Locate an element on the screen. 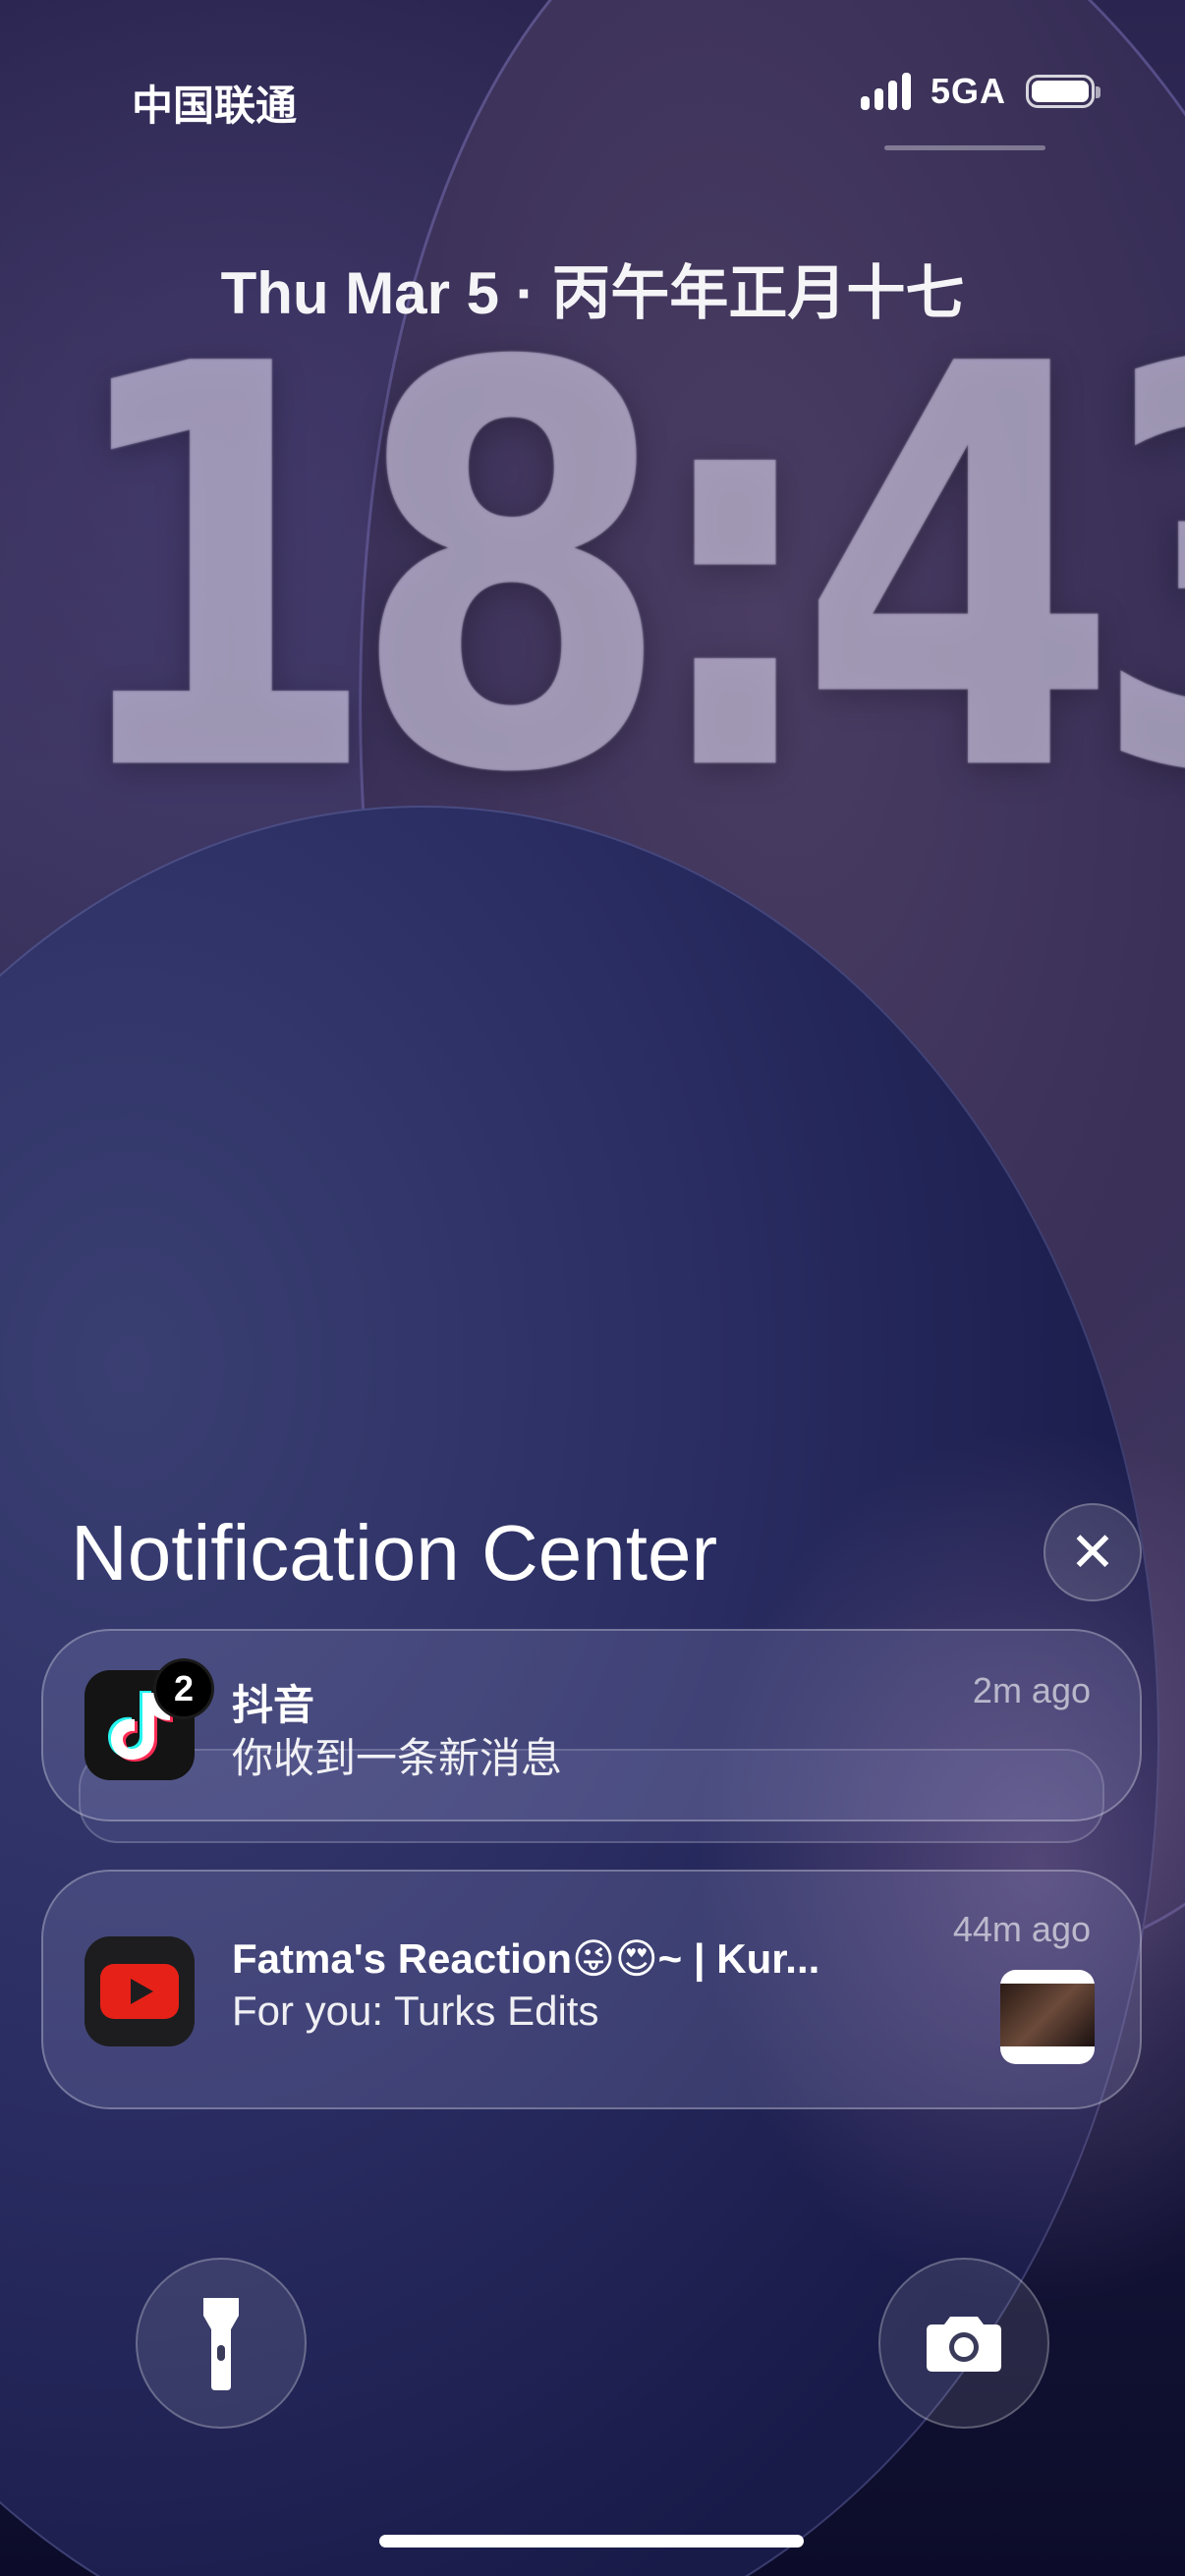  flashlight-button is located at coordinates (222, 2343).